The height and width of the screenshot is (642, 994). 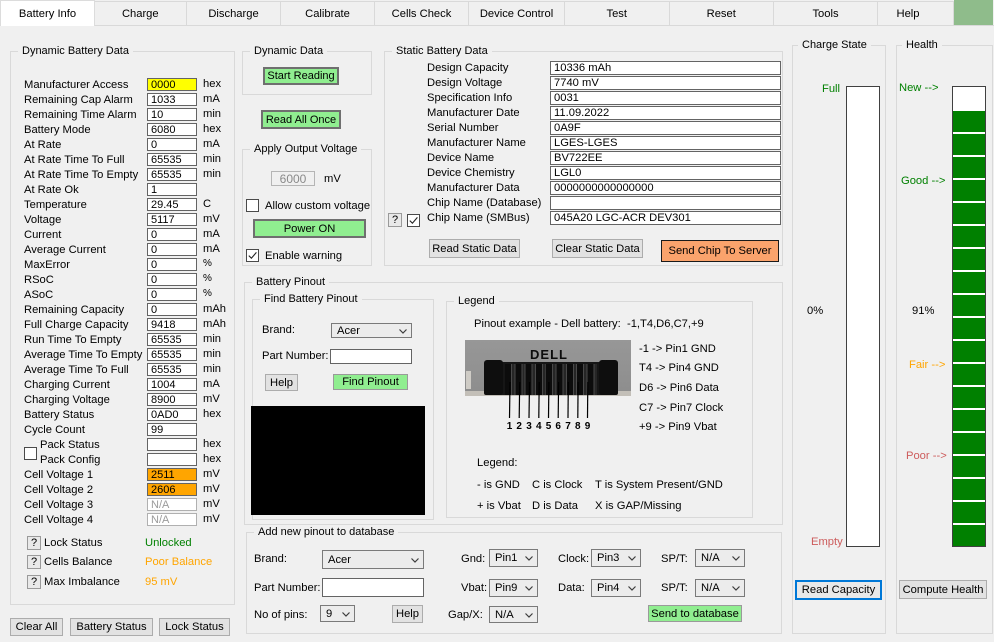 What do you see at coordinates (519, 426) in the screenshot?
I see `svg-text: 2` at bounding box center [519, 426].